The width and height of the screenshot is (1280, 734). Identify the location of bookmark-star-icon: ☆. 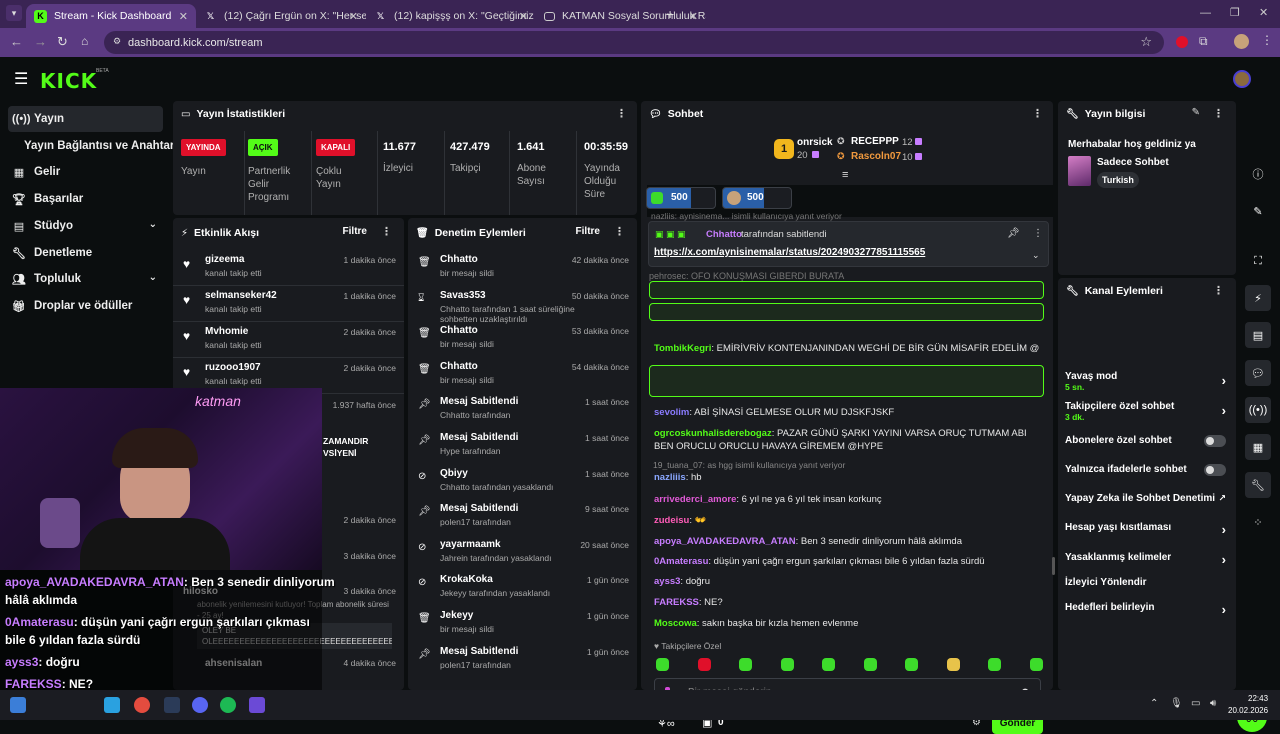
(1146, 42).